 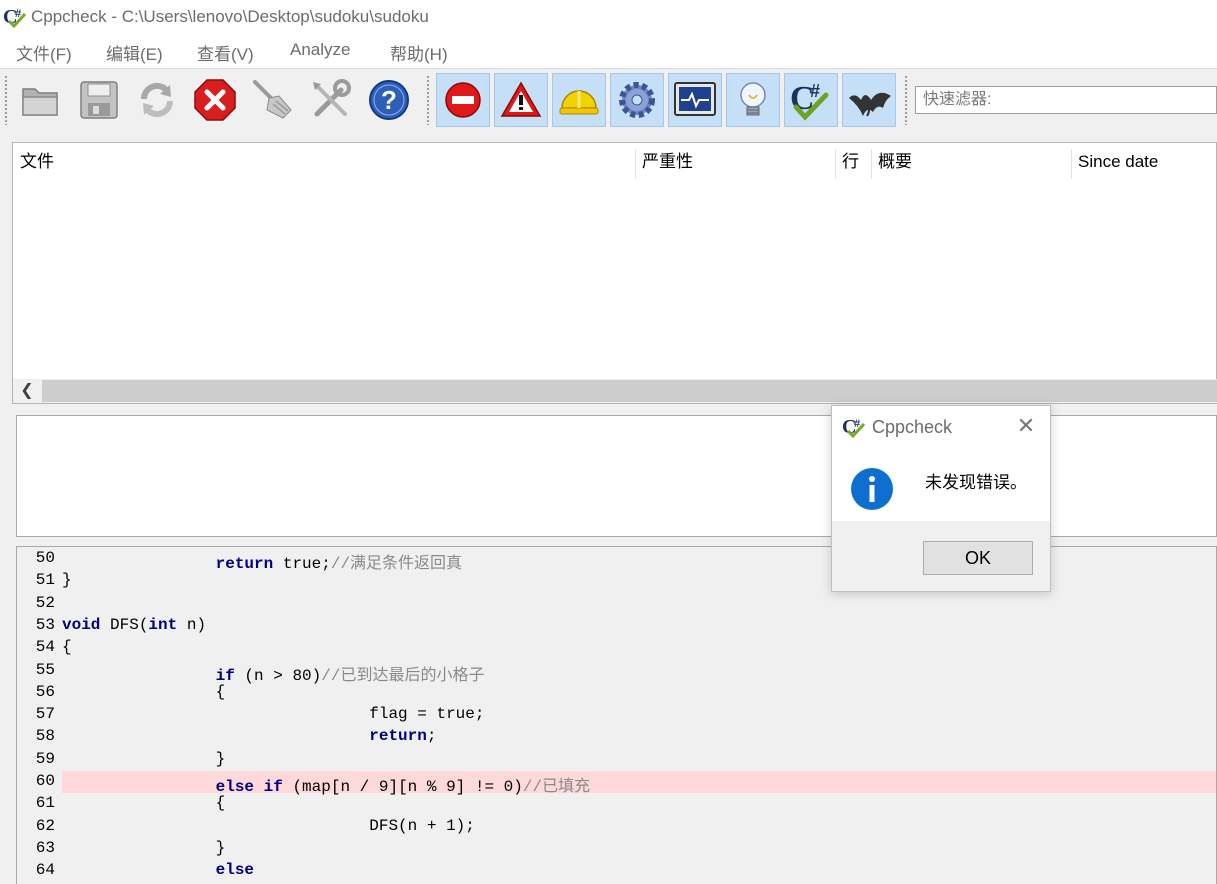 I want to click on code-line: 62 DFS(n + 1);, so click(x=616, y=827).